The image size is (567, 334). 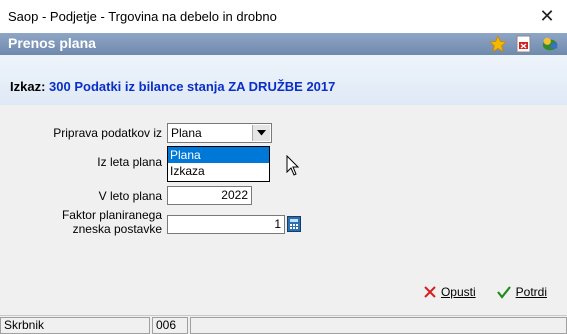 I want to click on source-select: Plana, so click(x=219, y=133).